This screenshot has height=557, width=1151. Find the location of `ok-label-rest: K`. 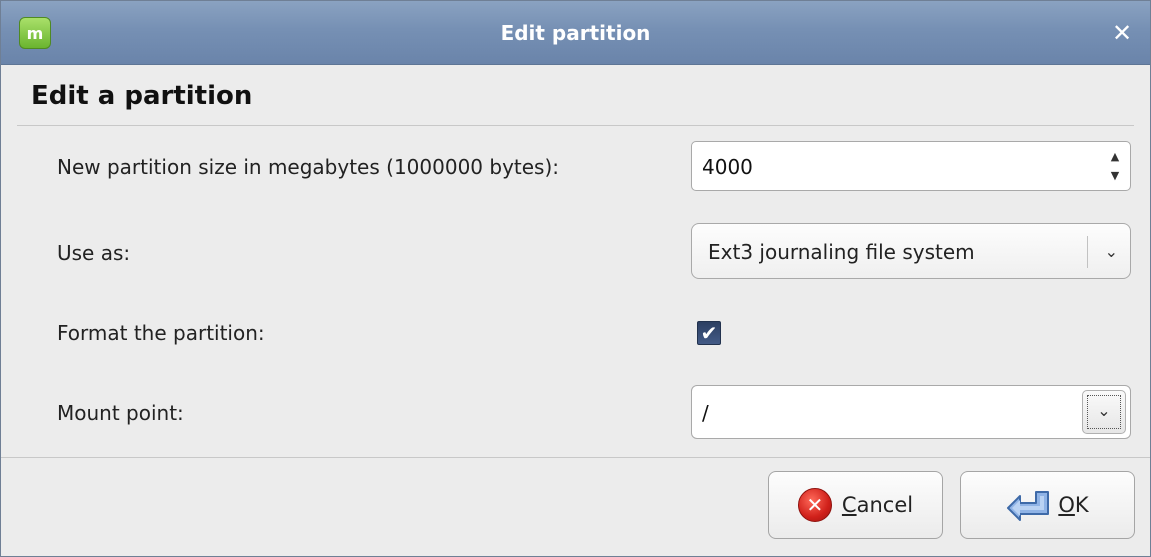

ok-label-rest: K is located at coordinates (1081, 505).